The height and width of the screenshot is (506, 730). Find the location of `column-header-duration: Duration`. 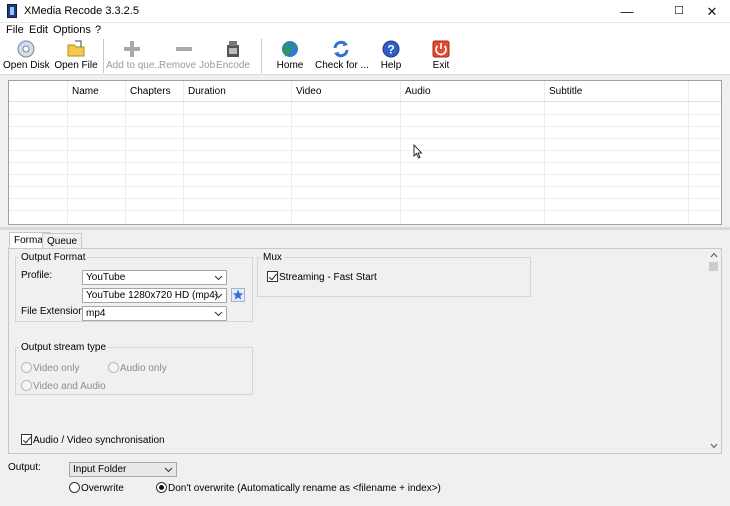

column-header-duration: Duration is located at coordinates (238, 91).